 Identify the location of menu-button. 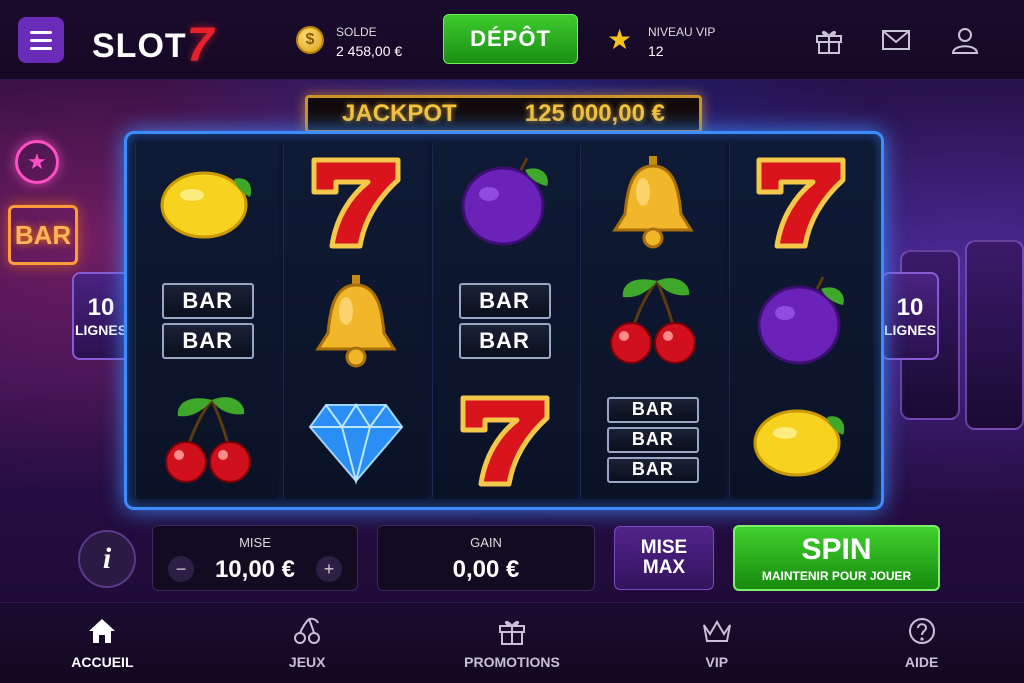
(41, 40).